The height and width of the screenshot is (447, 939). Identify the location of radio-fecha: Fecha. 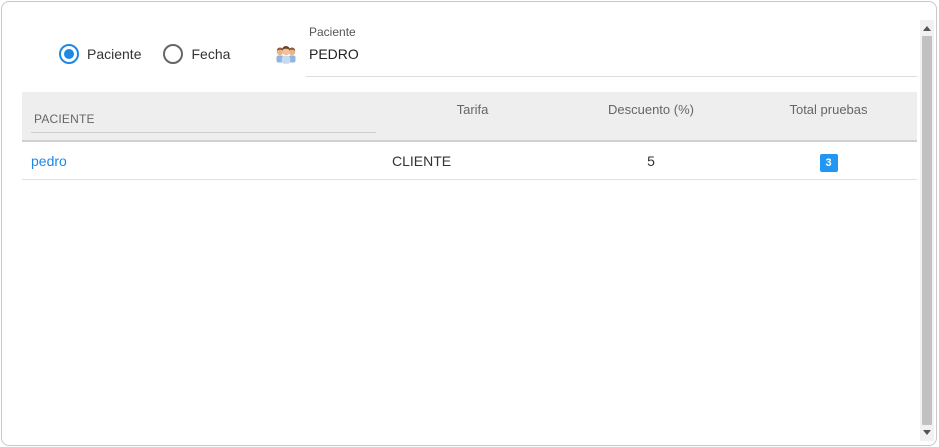
(196, 54).